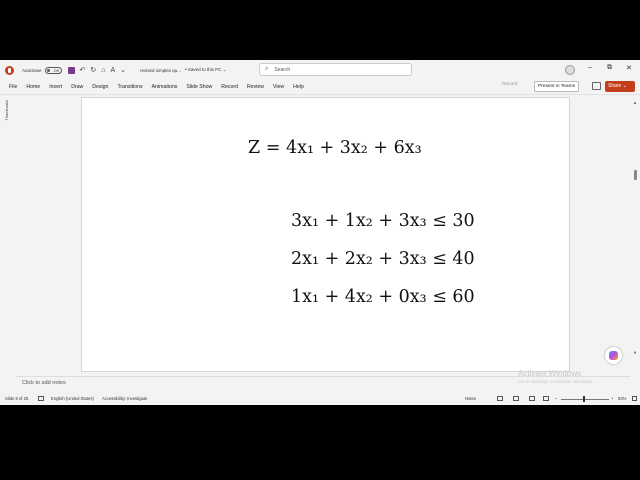 The height and width of the screenshot is (480, 640). Describe the element at coordinates (123, 70) in the screenshot. I see `customize-toolbar-icon: ⌄` at that location.